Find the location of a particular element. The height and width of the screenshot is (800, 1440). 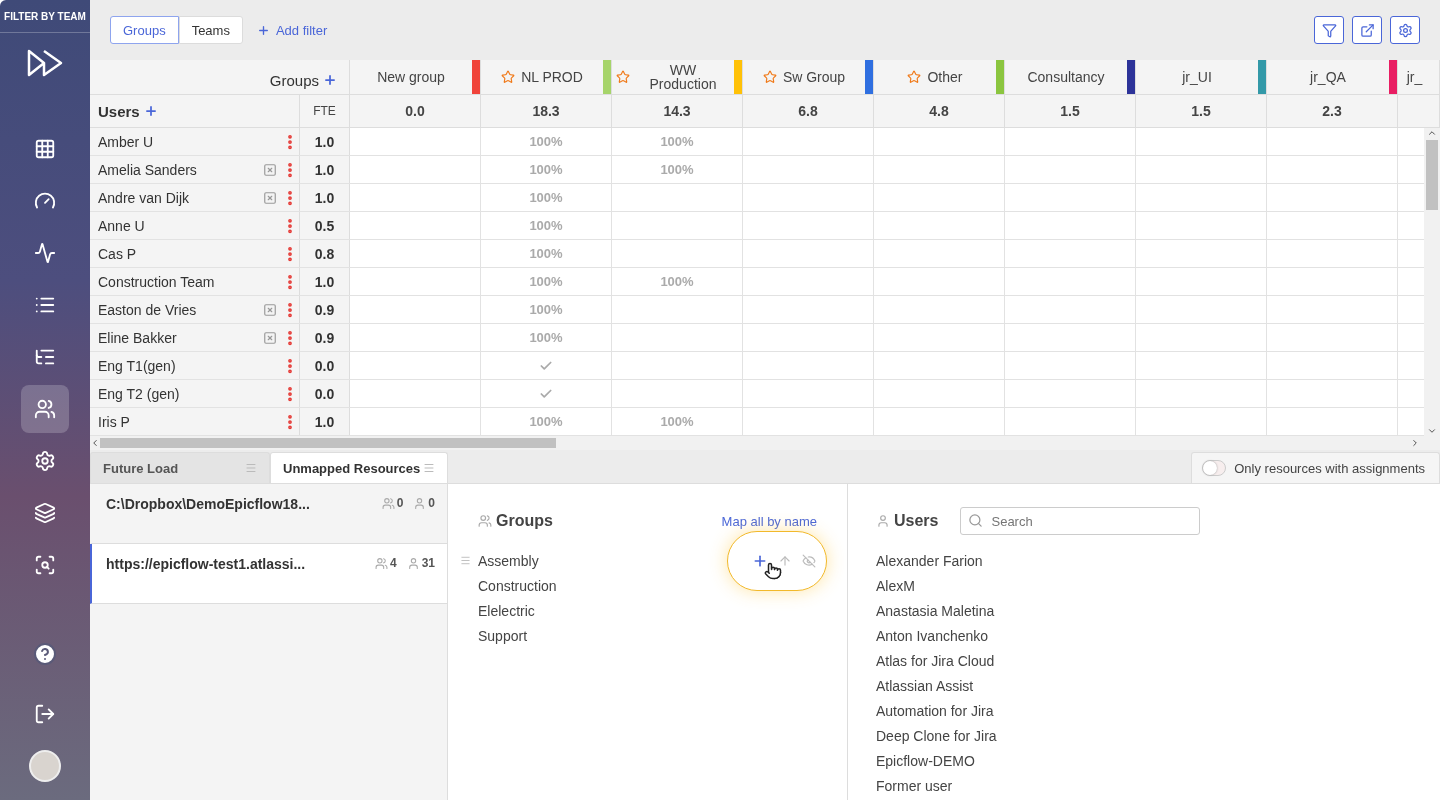

drag-handle-icon is located at coordinates (465, 560).